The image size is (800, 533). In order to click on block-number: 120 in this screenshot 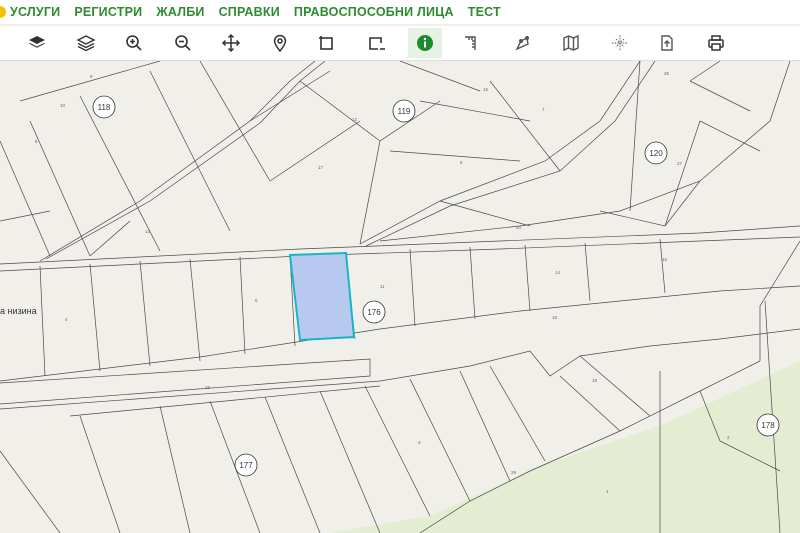, I will do `click(656, 153)`.